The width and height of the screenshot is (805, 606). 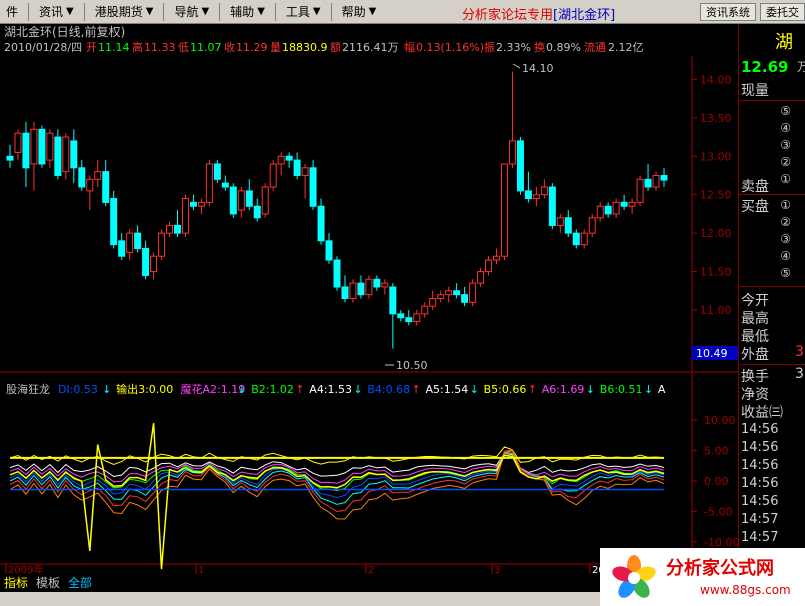 I want to click on menu-item-label: 辅助, so click(x=242, y=12).